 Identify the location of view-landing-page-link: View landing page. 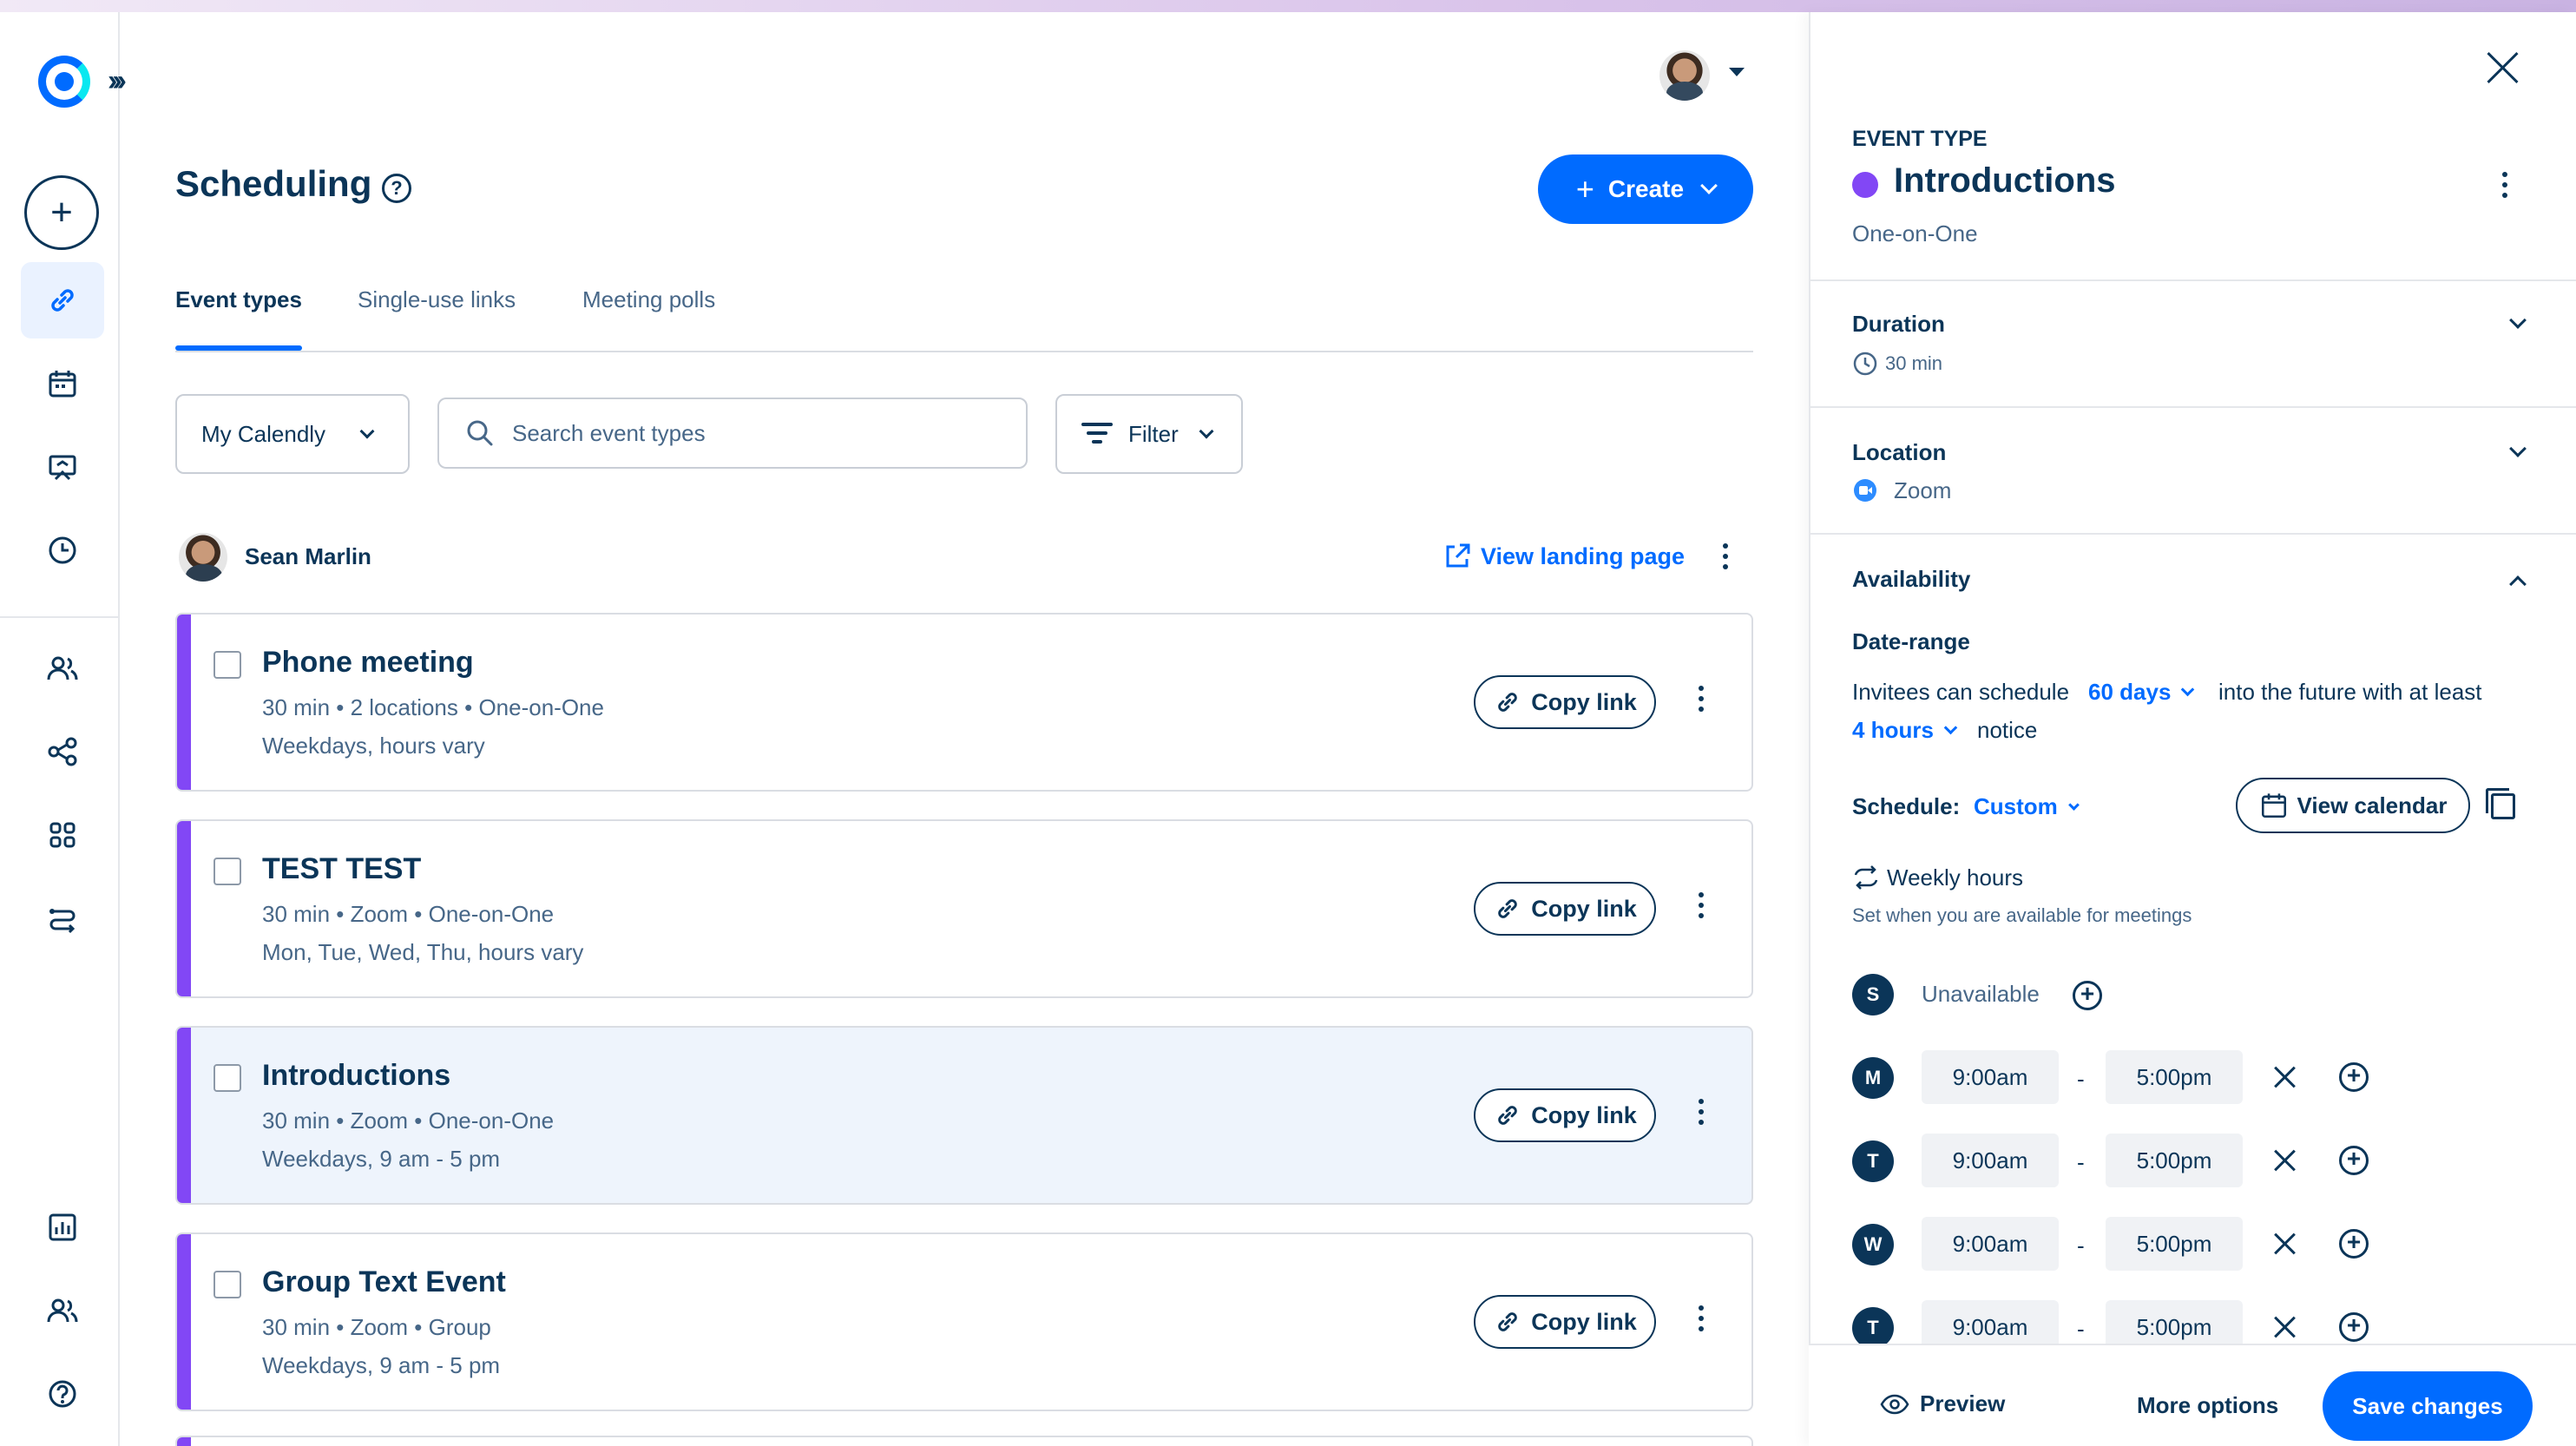
(1563, 556).